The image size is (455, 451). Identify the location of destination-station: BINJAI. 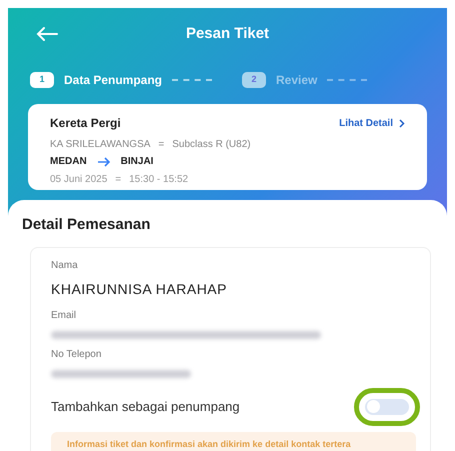
(137, 162).